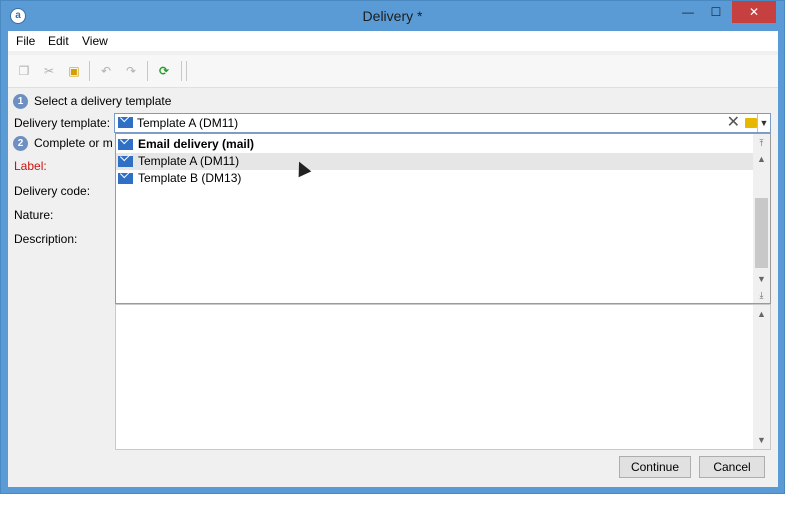 The height and width of the screenshot is (506, 799). What do you see at coordinates (52, 191) in the screenshot?
I see `delivery-code-label: Delivery code:` at bounding box center [52, 191].